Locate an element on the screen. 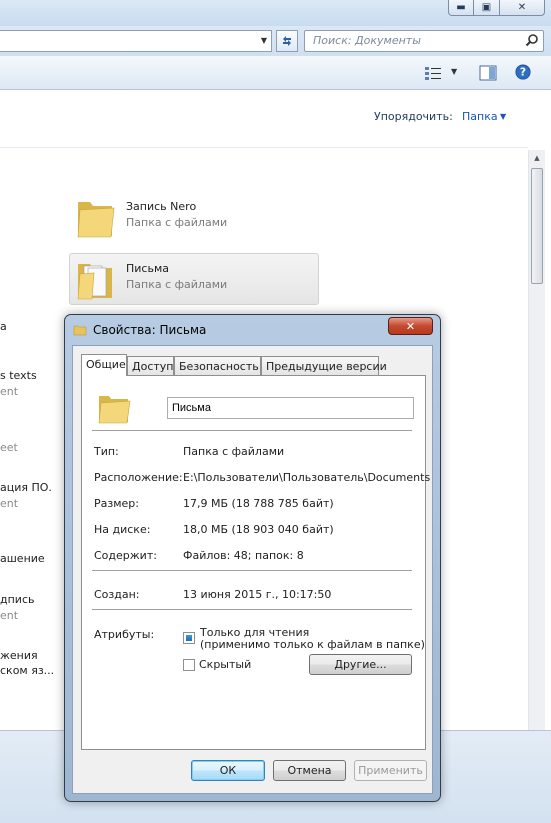  address-row: ▼ Поиск: Документы is located at coordinates (275, 41).